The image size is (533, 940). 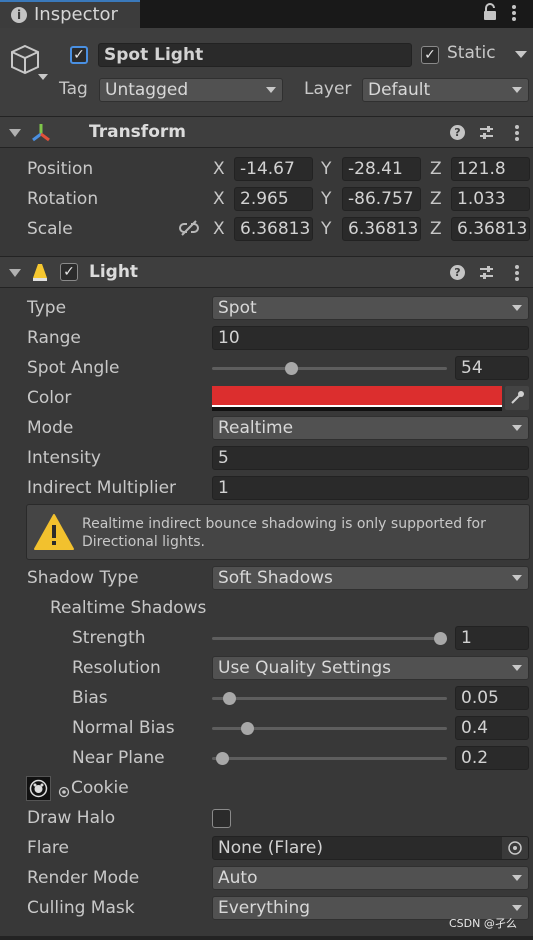 I want to click on spot-angle-slider-track, so click(x=329, y=368).